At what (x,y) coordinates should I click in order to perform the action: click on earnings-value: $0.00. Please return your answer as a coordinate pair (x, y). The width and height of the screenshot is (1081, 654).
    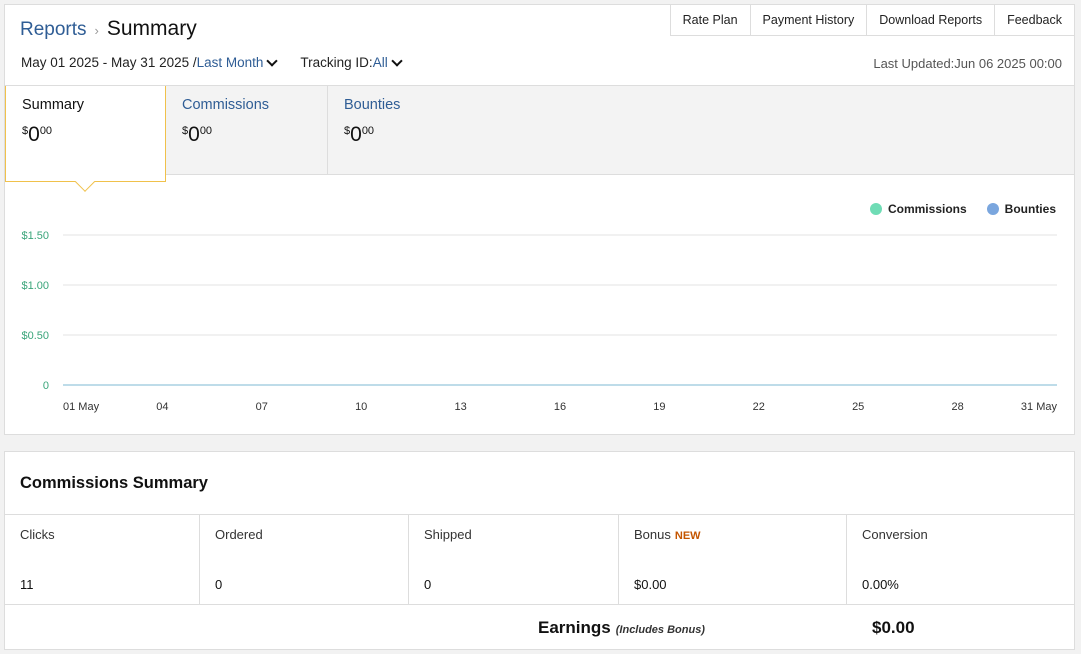
    Looking at the image, I should click on (893, 627).